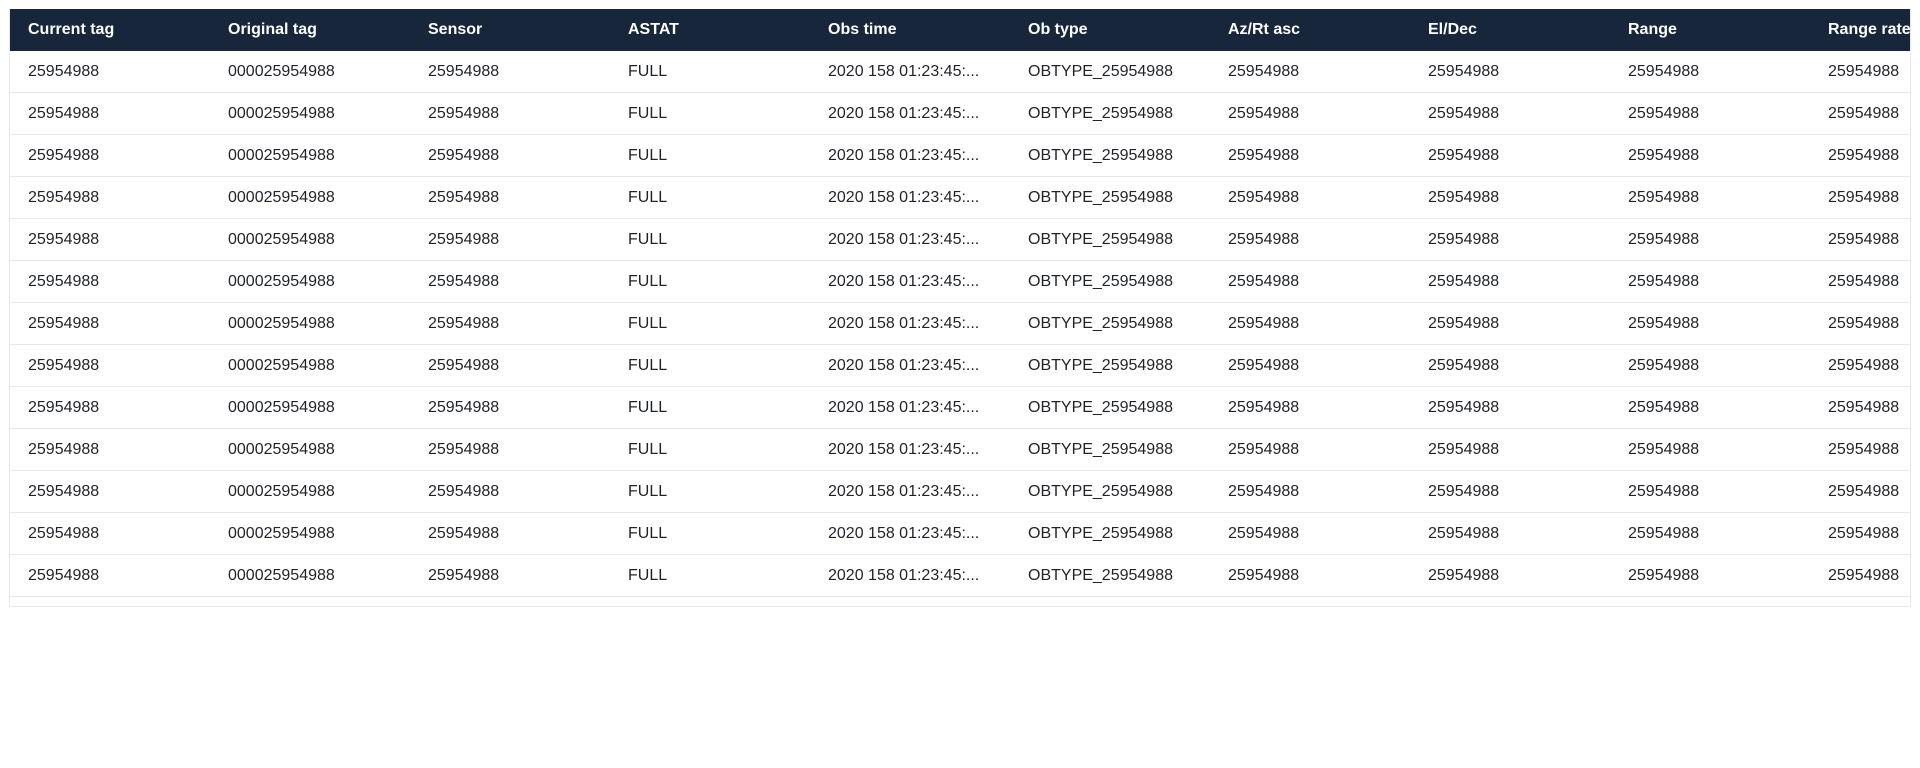 Image resolution: width=1920 pixels, height=768 pixels. Describe the element at coordinates (110, 30) in the screenshot. I see `column-header-current-tag: Current tag` at that location.